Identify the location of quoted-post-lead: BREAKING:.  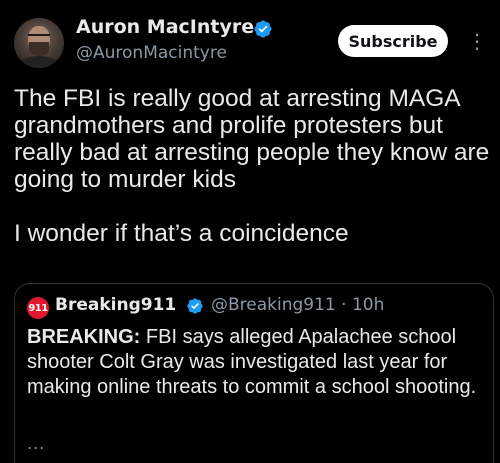
(84, 337).